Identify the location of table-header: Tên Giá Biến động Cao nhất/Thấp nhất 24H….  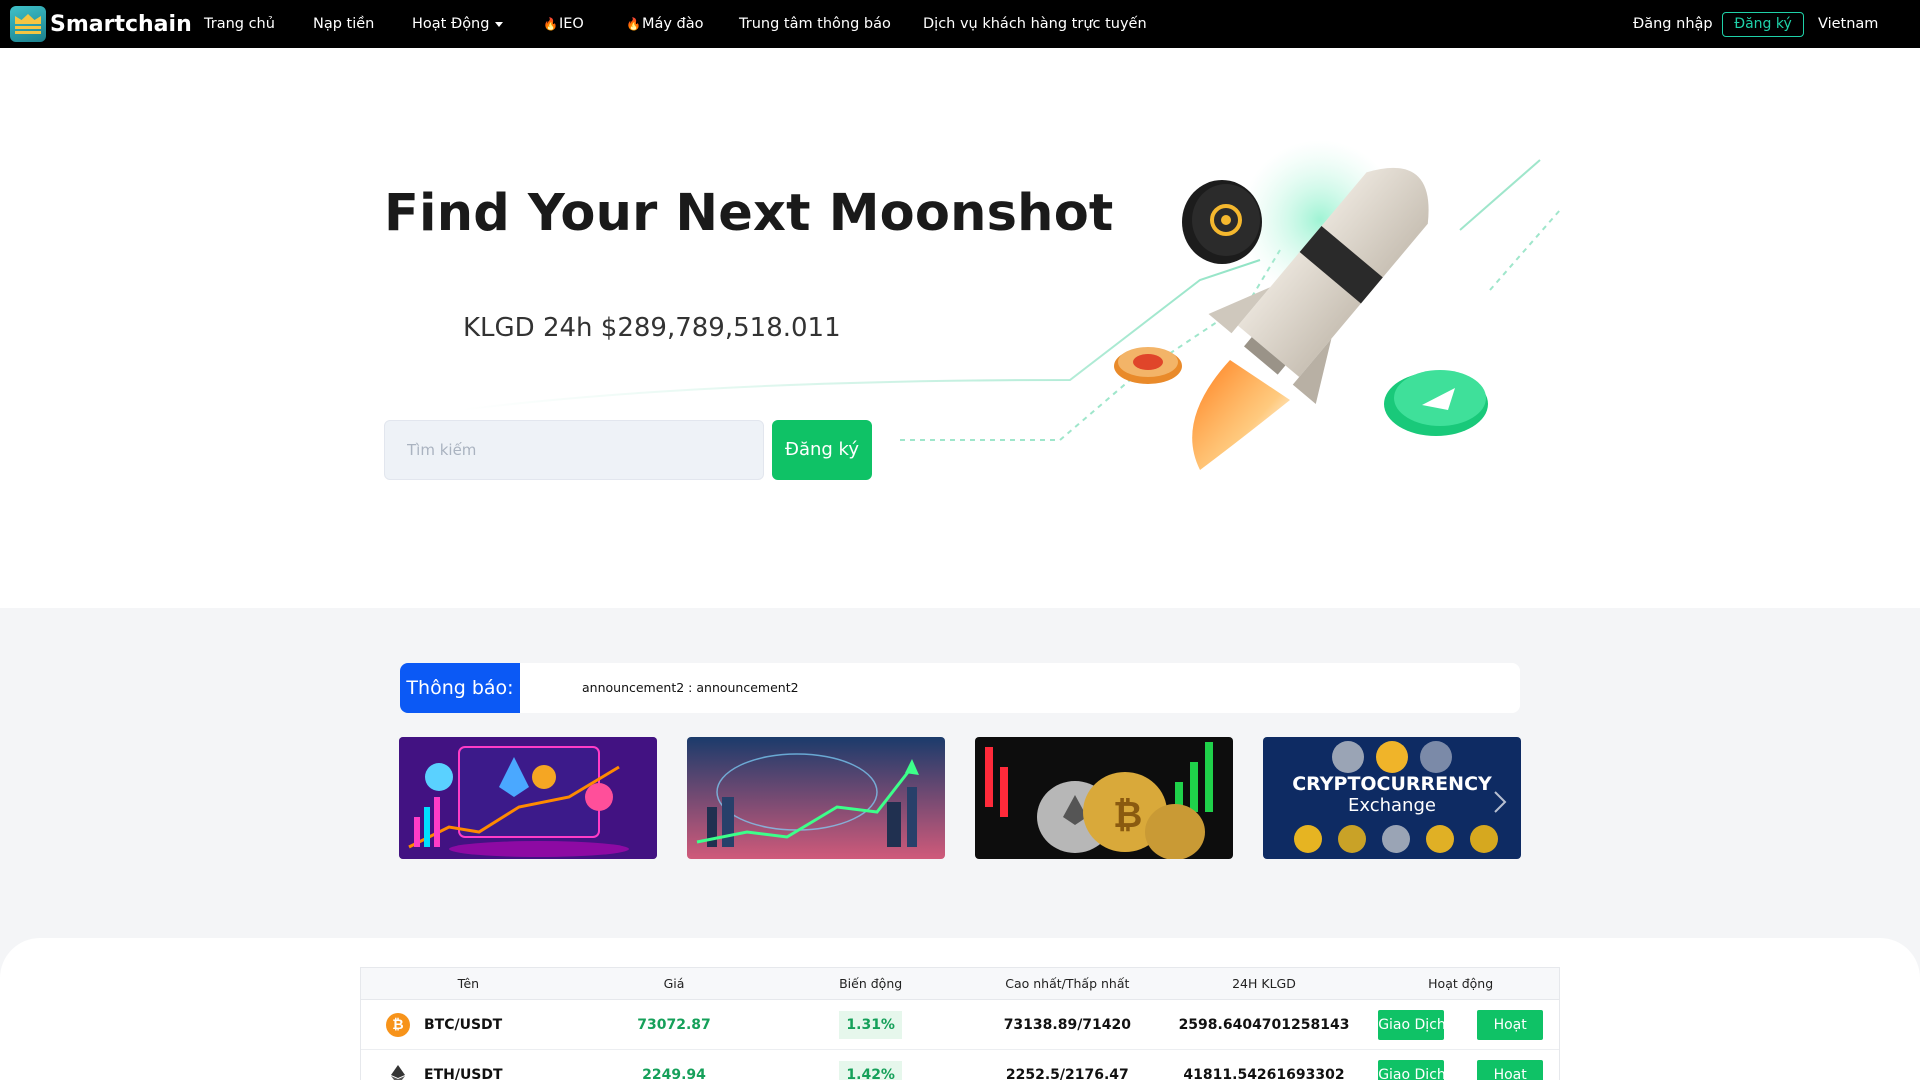
(960, 984).